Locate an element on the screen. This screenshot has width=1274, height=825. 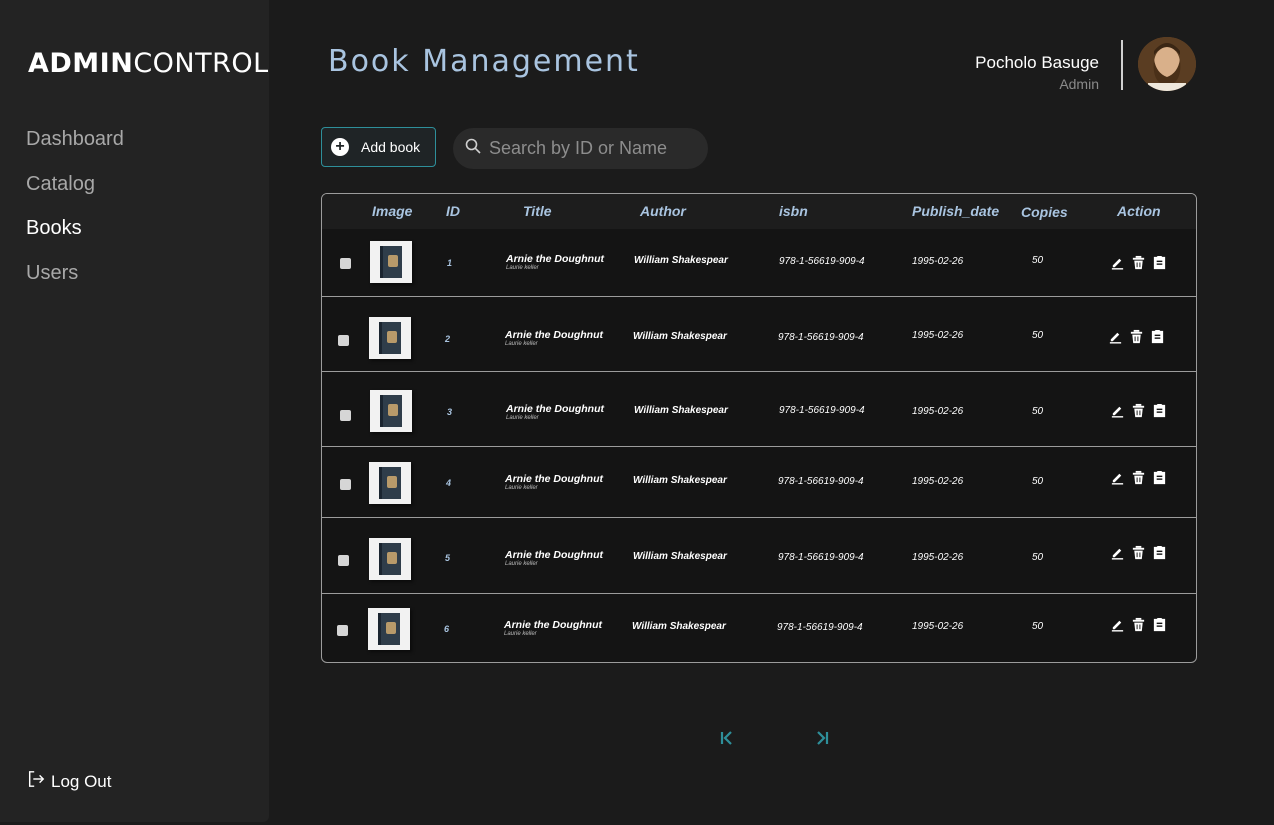
book-id: 4 is located at coordinates (449, 483).